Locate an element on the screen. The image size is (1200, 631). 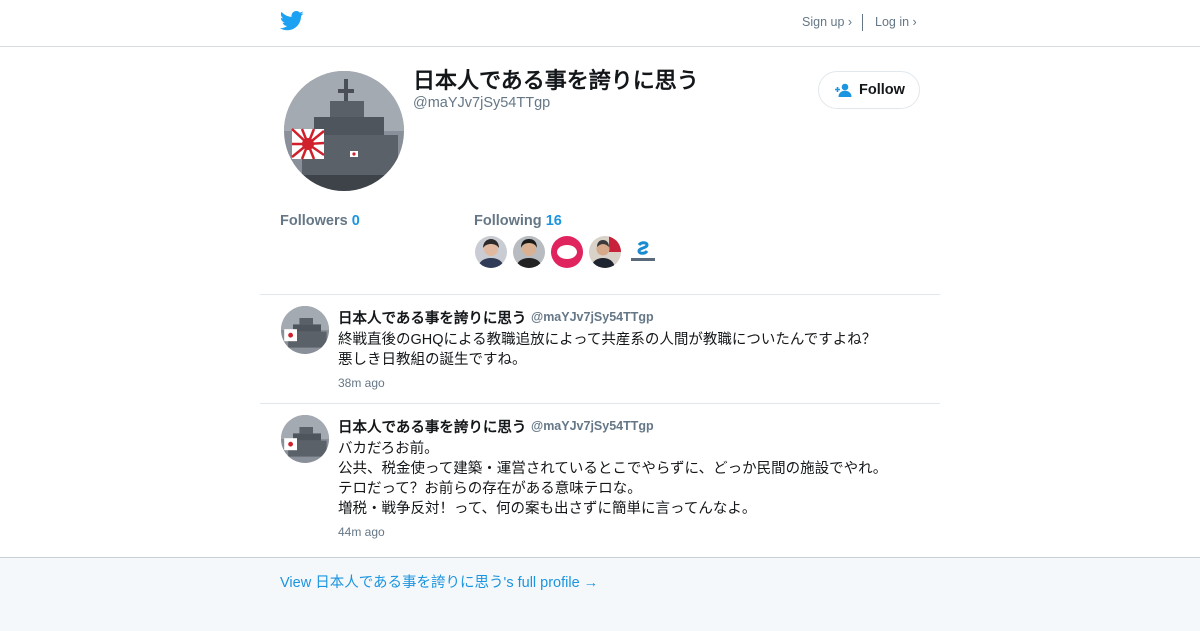
follow-button: Follow is located at coordinates (869, 90).